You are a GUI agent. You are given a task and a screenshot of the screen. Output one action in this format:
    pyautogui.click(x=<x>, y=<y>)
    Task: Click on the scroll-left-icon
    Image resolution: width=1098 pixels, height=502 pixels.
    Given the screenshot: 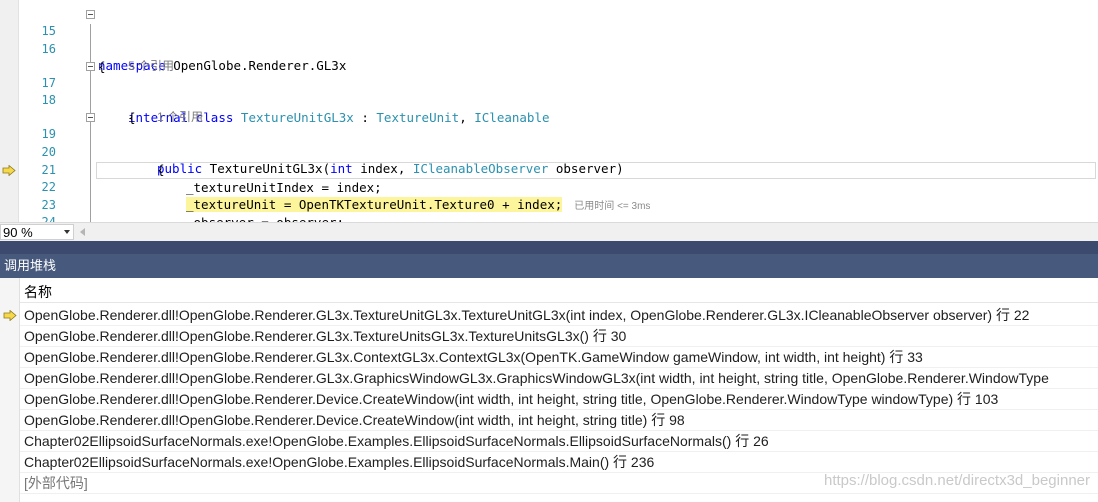 What is the action you would take?
    pyautogui.click(x=82, y=232)
    